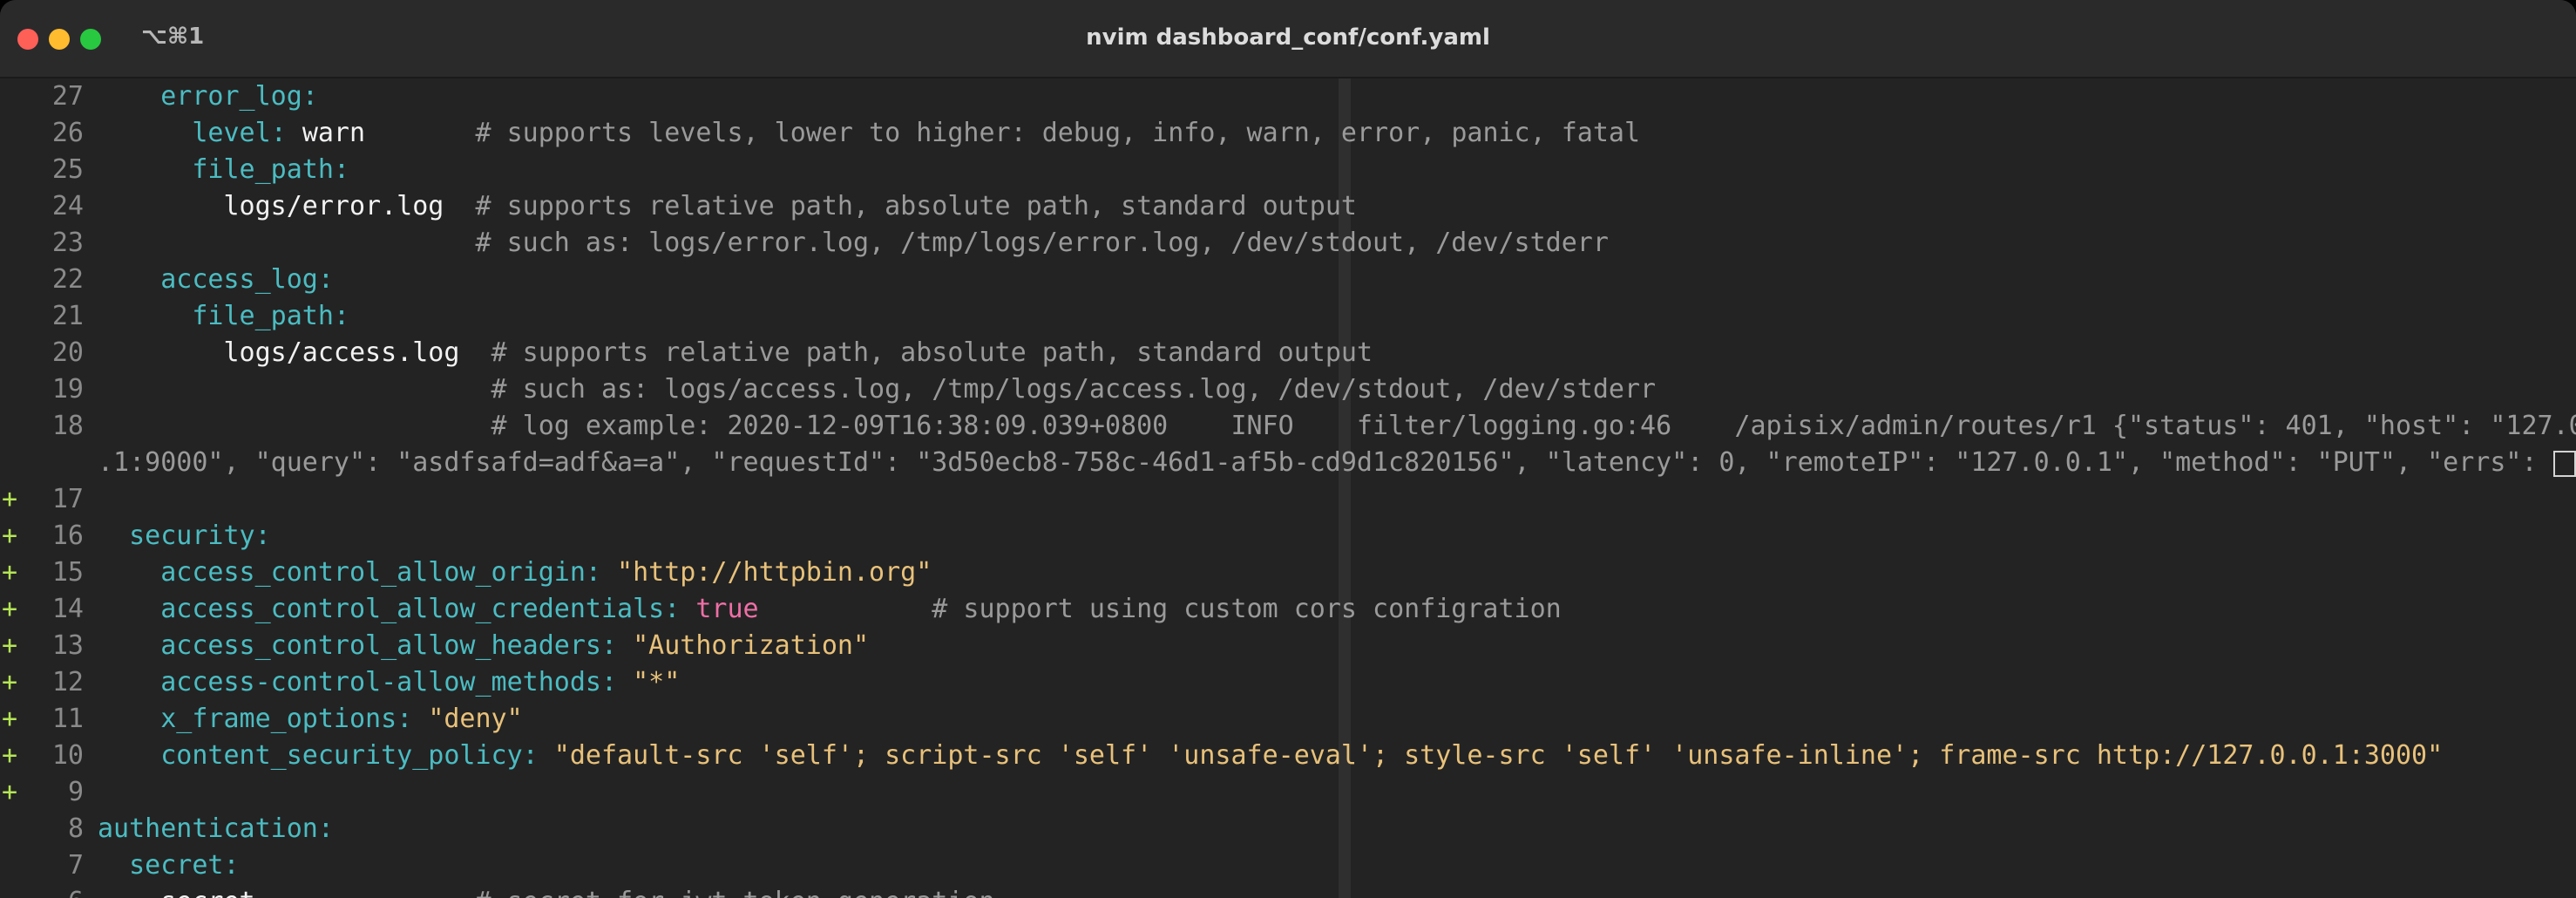  Describe the element at coordinates (1288, 792) in the screenshot. I see `editor-line: +9` at that location.